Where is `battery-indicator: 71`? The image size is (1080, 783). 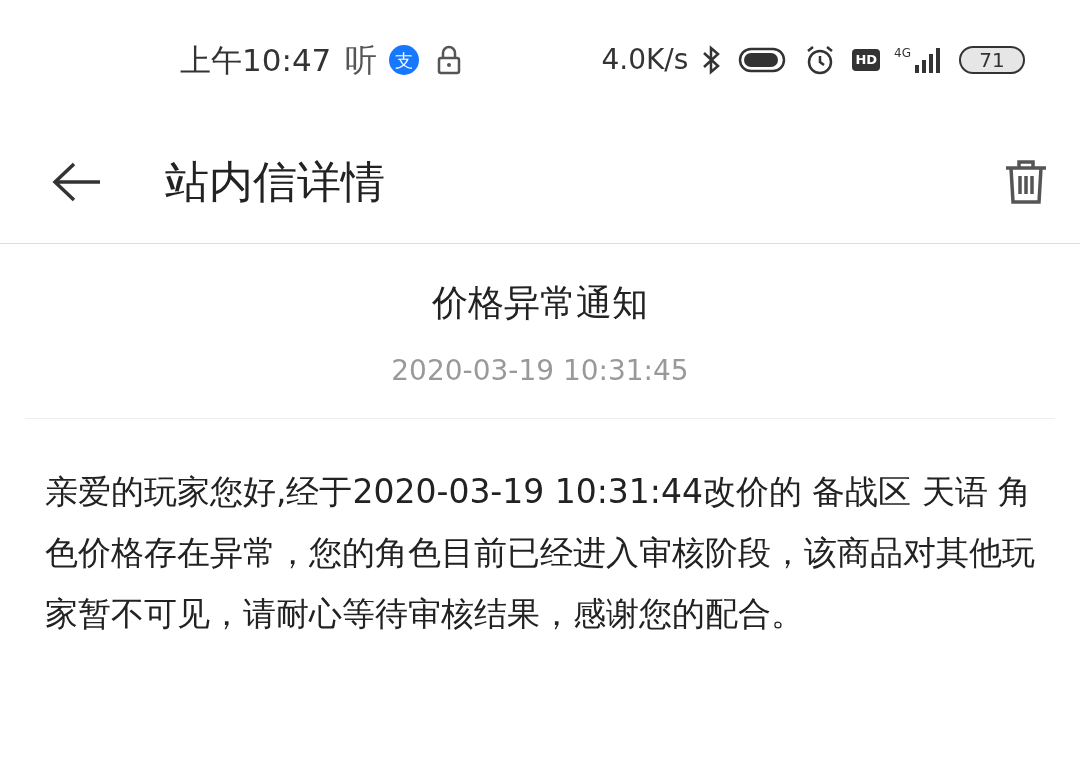
battery-indicator: 71 is located at coordinates (992, 60).